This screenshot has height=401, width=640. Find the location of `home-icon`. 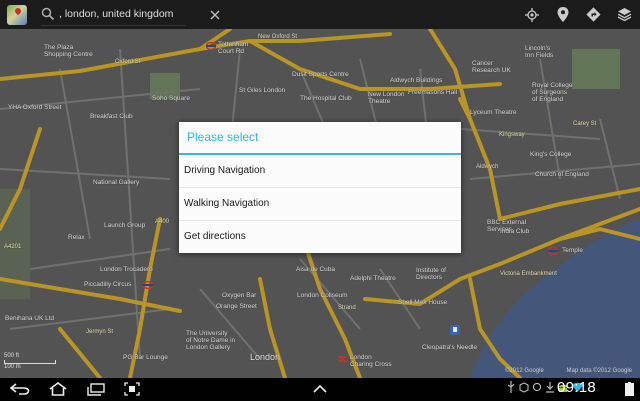

home-icon is located at coordinates (58, 389).